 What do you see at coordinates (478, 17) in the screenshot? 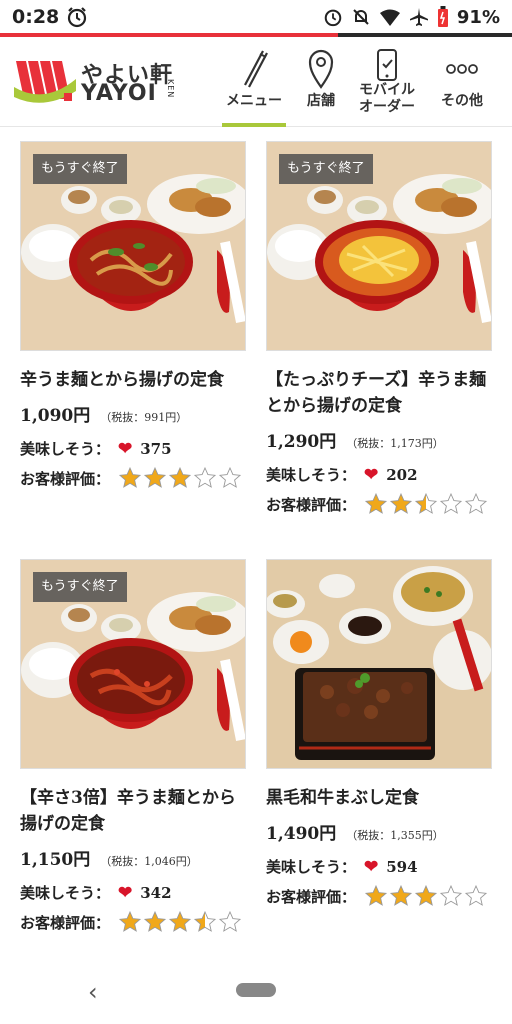
I see `battery-percent: 91%` at bounding box center [478, 17].